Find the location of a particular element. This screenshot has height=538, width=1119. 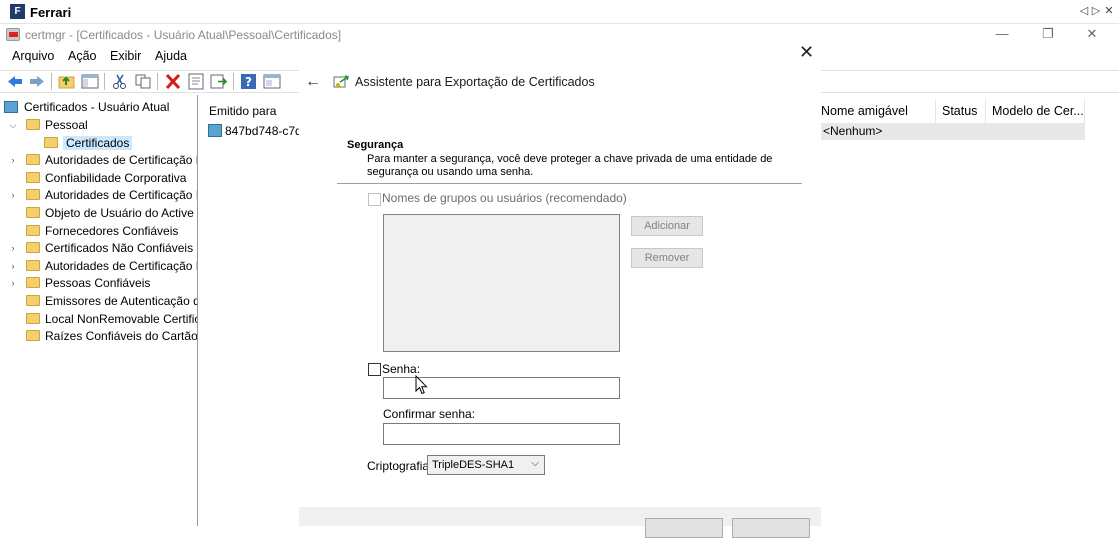

export-list-icon is located at coordinates (219, 81).